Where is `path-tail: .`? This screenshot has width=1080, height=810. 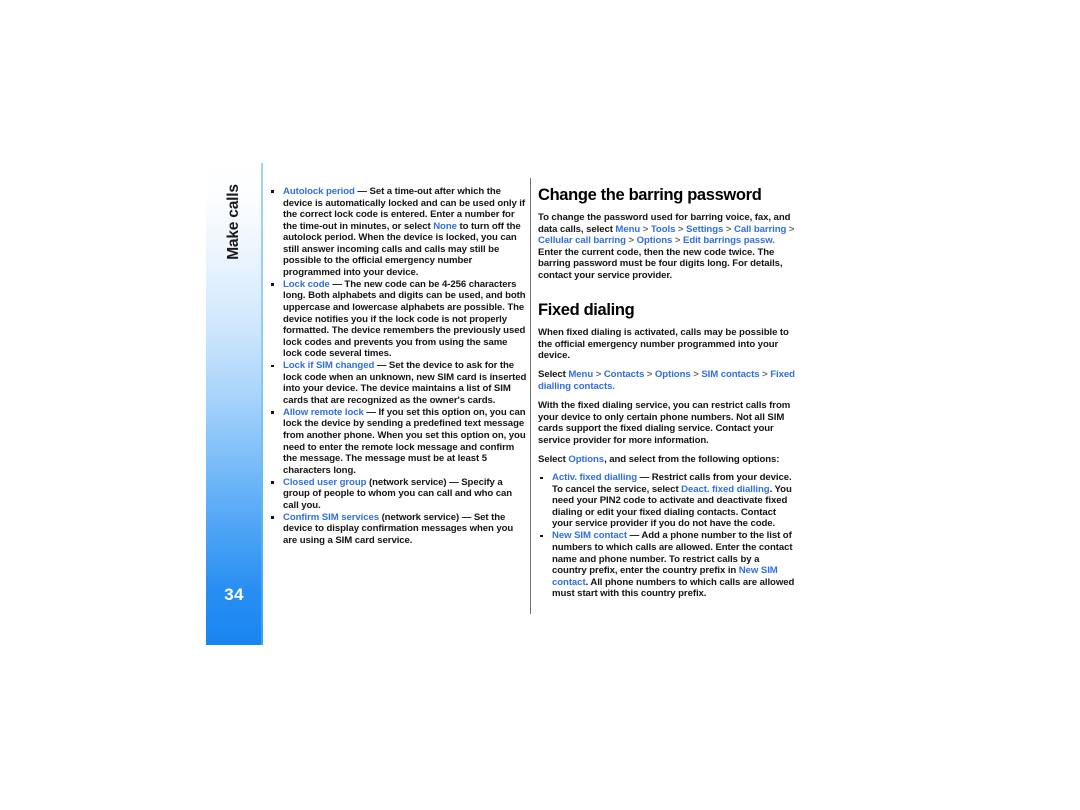 path-tail: . is located at coordinates (613, 386).